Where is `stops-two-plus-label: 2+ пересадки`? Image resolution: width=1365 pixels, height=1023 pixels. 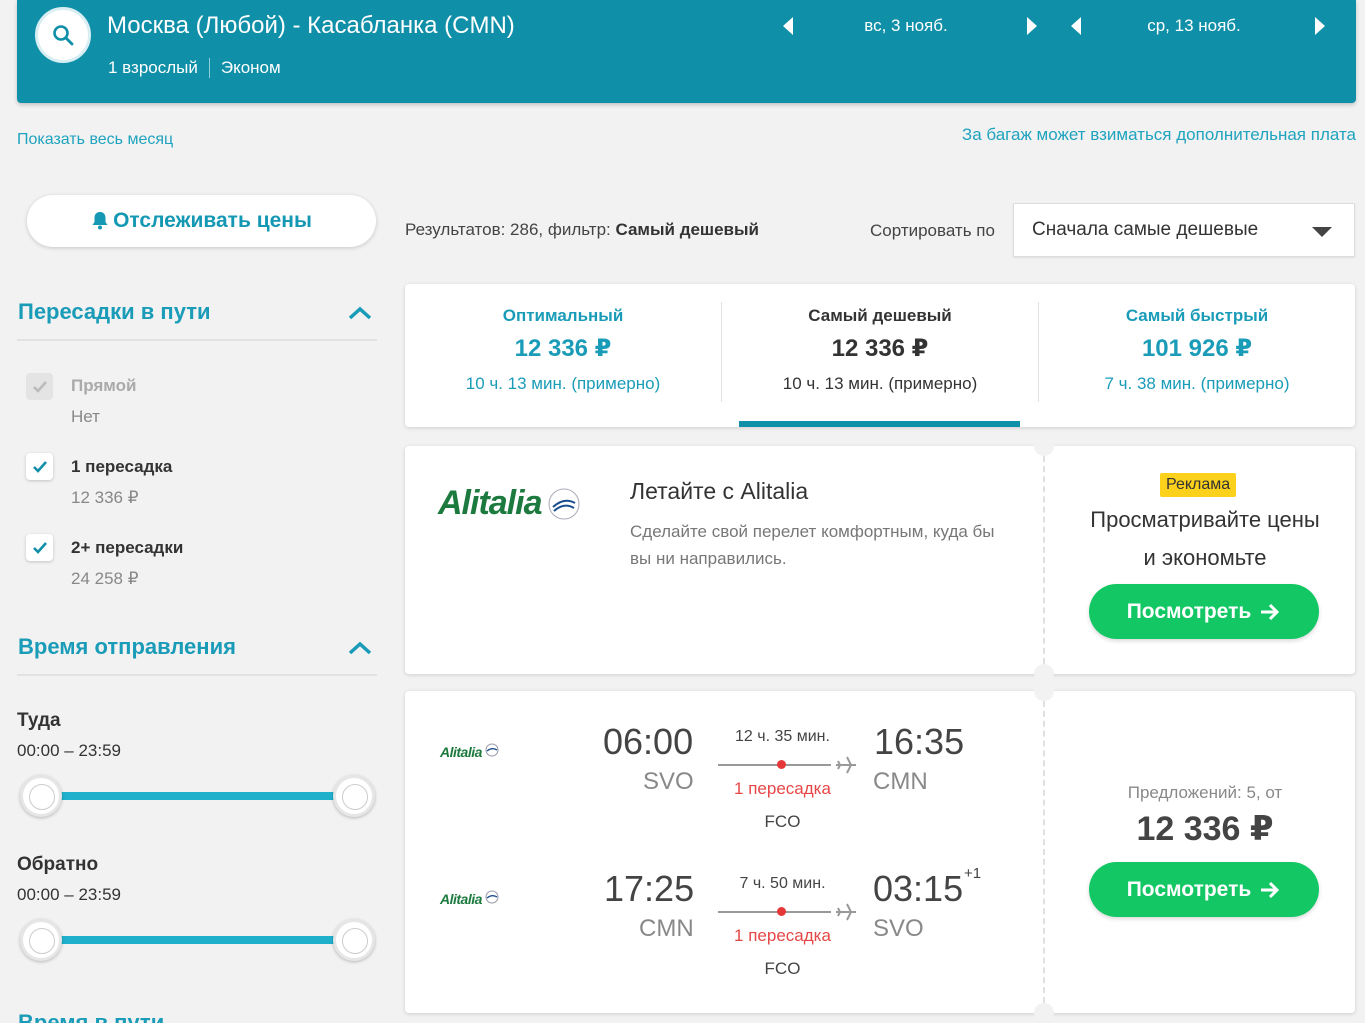
stops-two-plus-label: 2+ пересадки is located at coordinates (127, 547).